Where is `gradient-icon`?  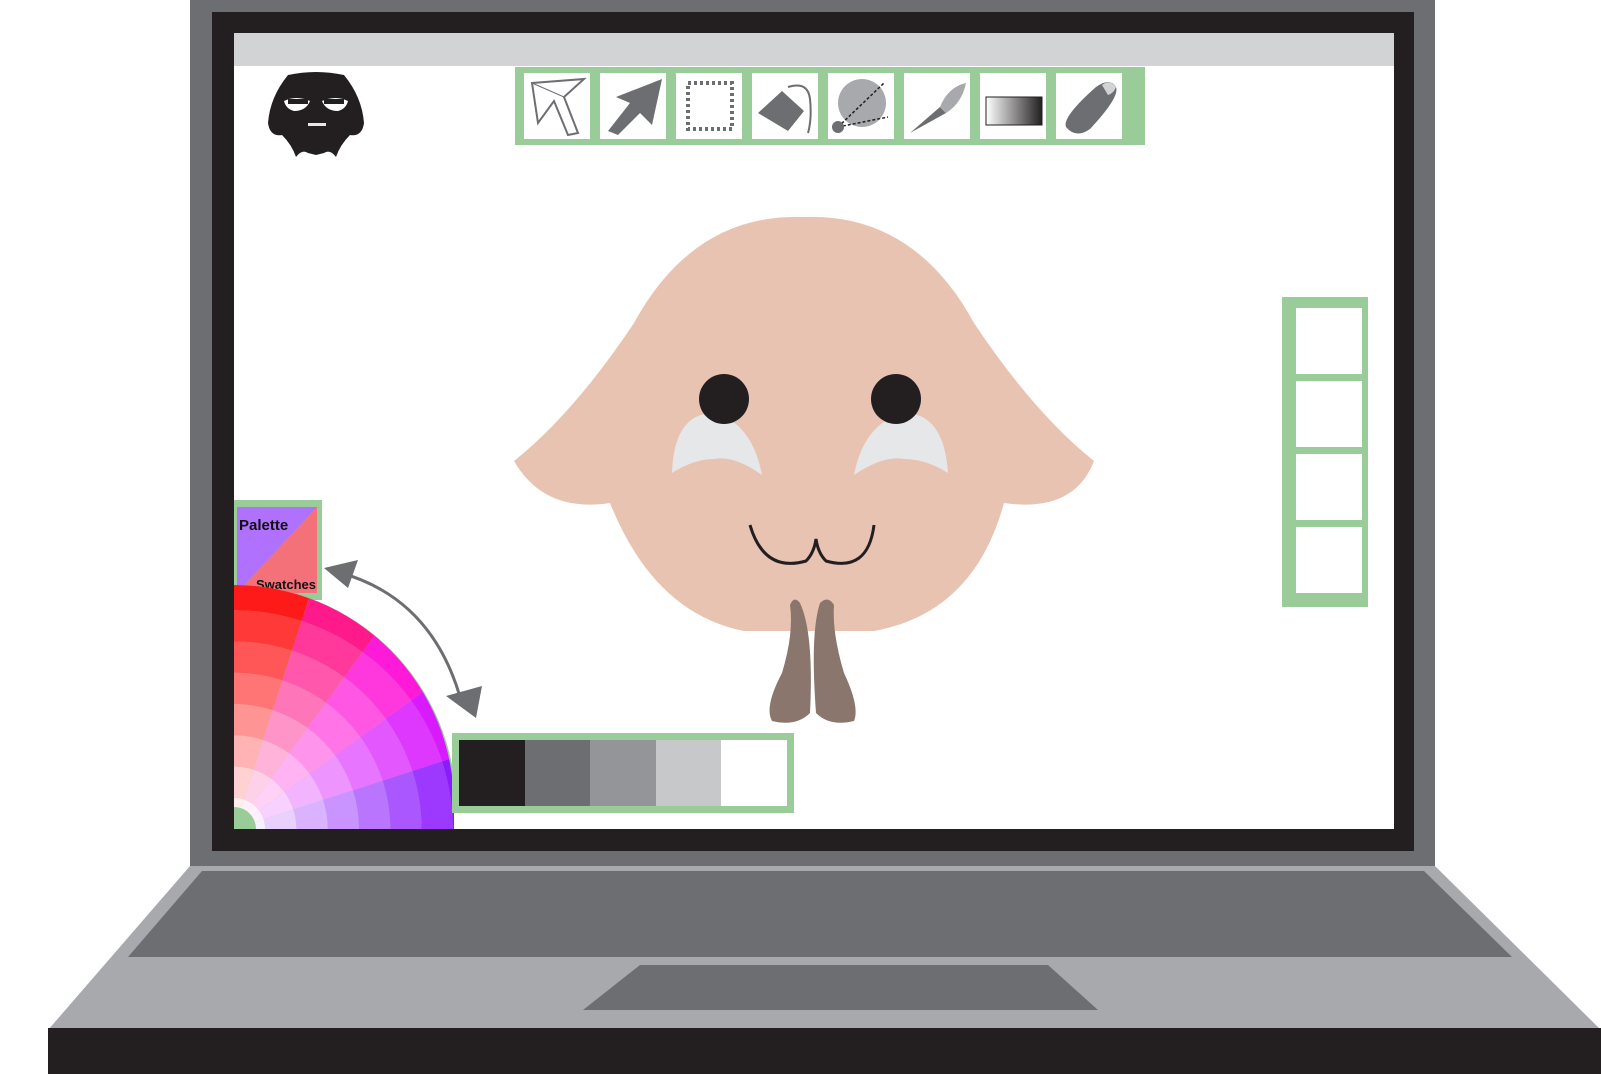
gradient-icon is located at coordinates (1014, 111).